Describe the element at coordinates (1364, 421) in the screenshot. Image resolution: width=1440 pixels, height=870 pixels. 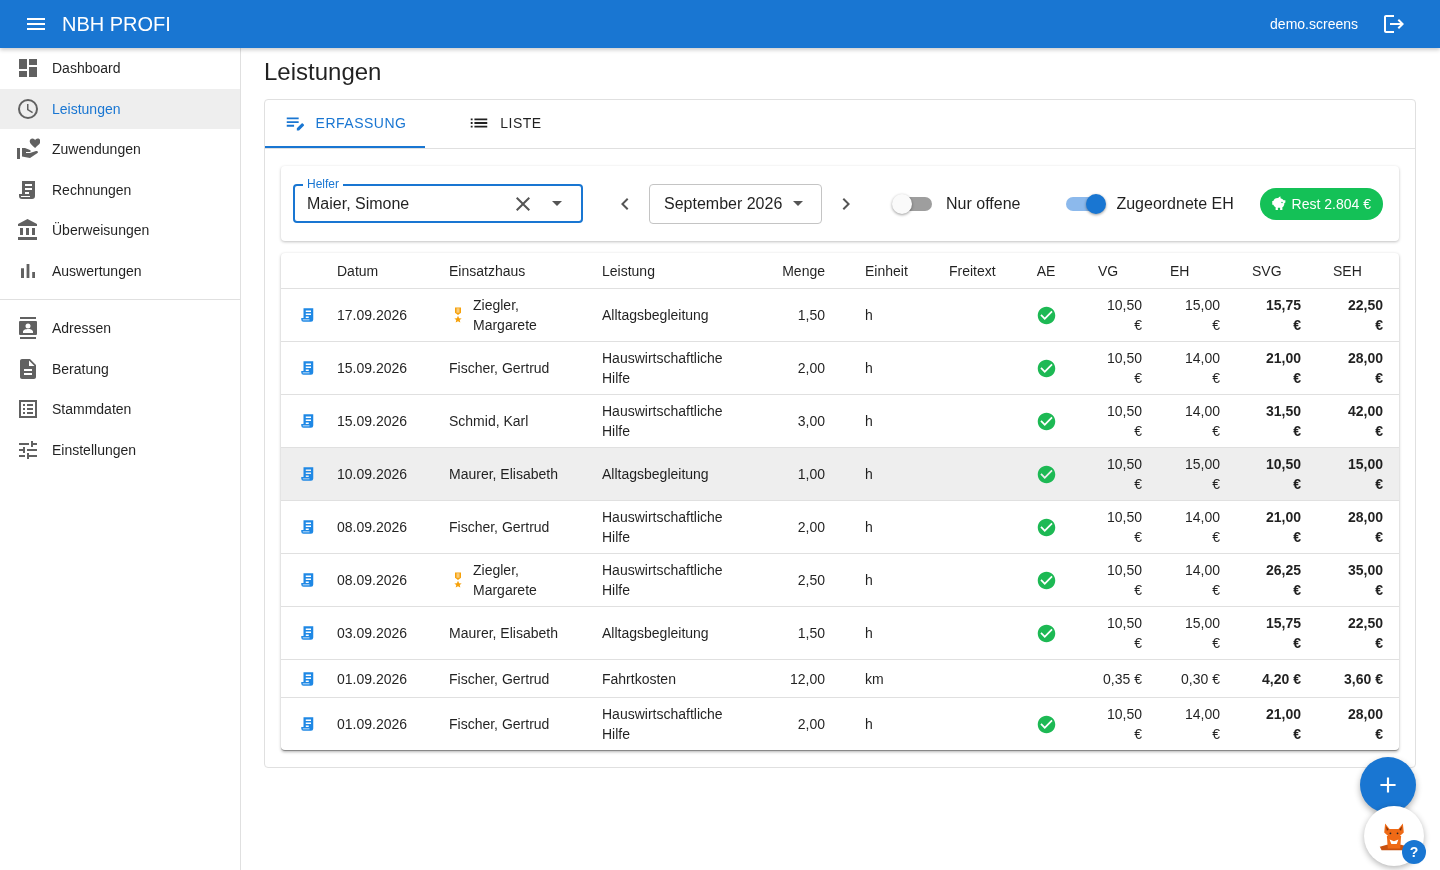
I see `table-cell-text: 42,00 €` at that location.